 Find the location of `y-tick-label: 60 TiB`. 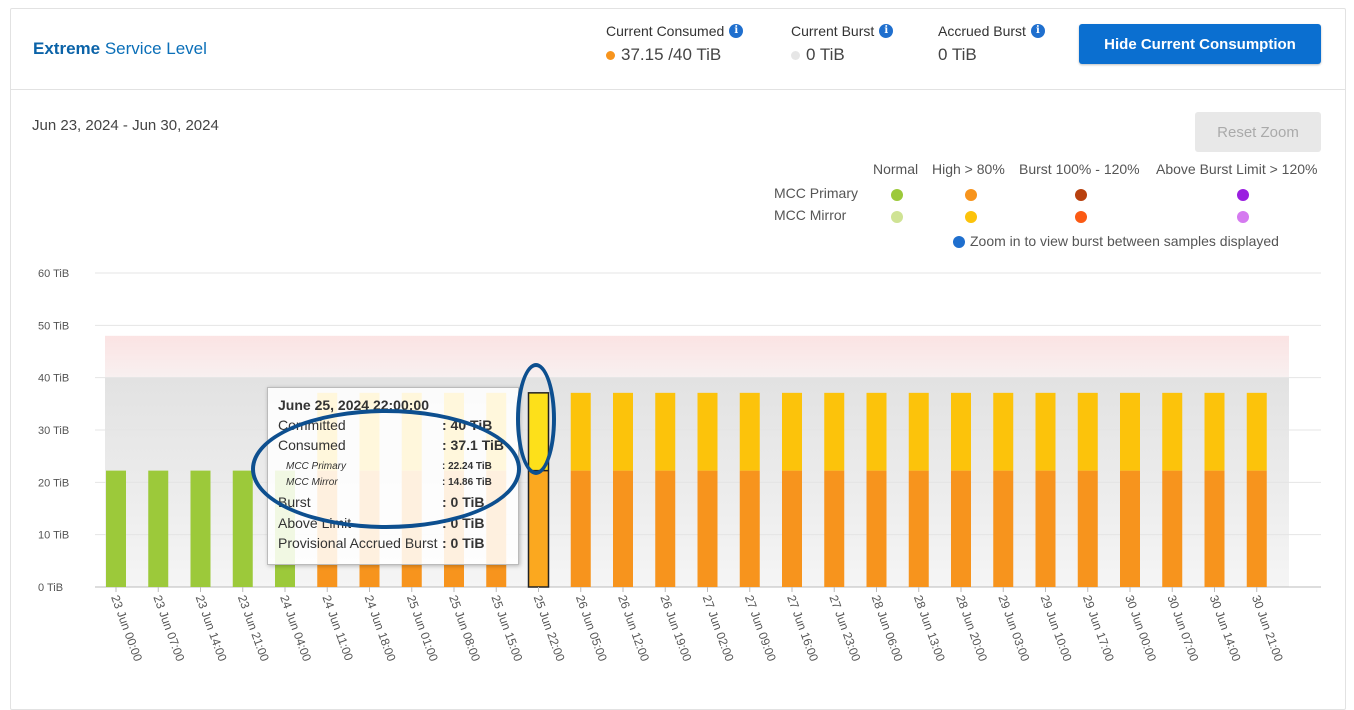

y-tick-label: 60 TiB is located at coordinates (53, 274).